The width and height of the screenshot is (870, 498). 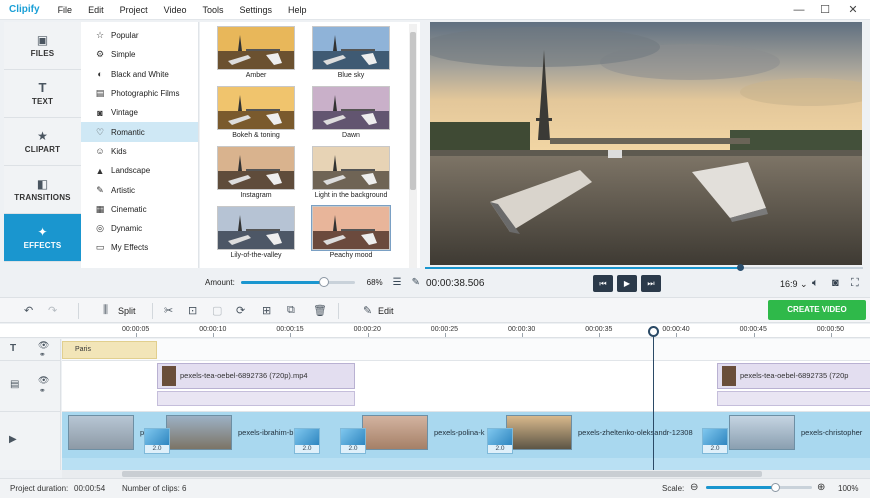 What do you see at coordinates (139, 228) in the screenshot?
I see `category-dynamic: ◎ Dynamic` at bounding box center [139, 228].